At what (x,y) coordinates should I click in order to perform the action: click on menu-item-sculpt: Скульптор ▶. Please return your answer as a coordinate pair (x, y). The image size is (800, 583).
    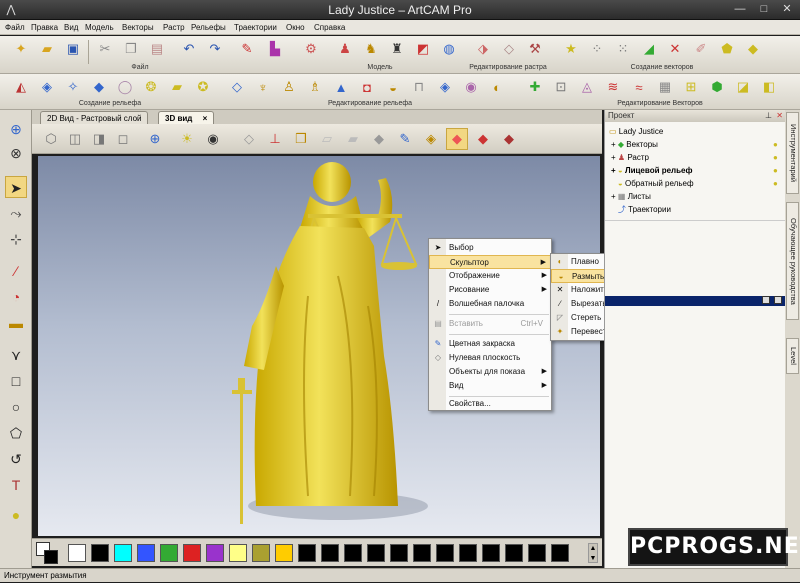
    Looking at the image, I should click on (490, 262).